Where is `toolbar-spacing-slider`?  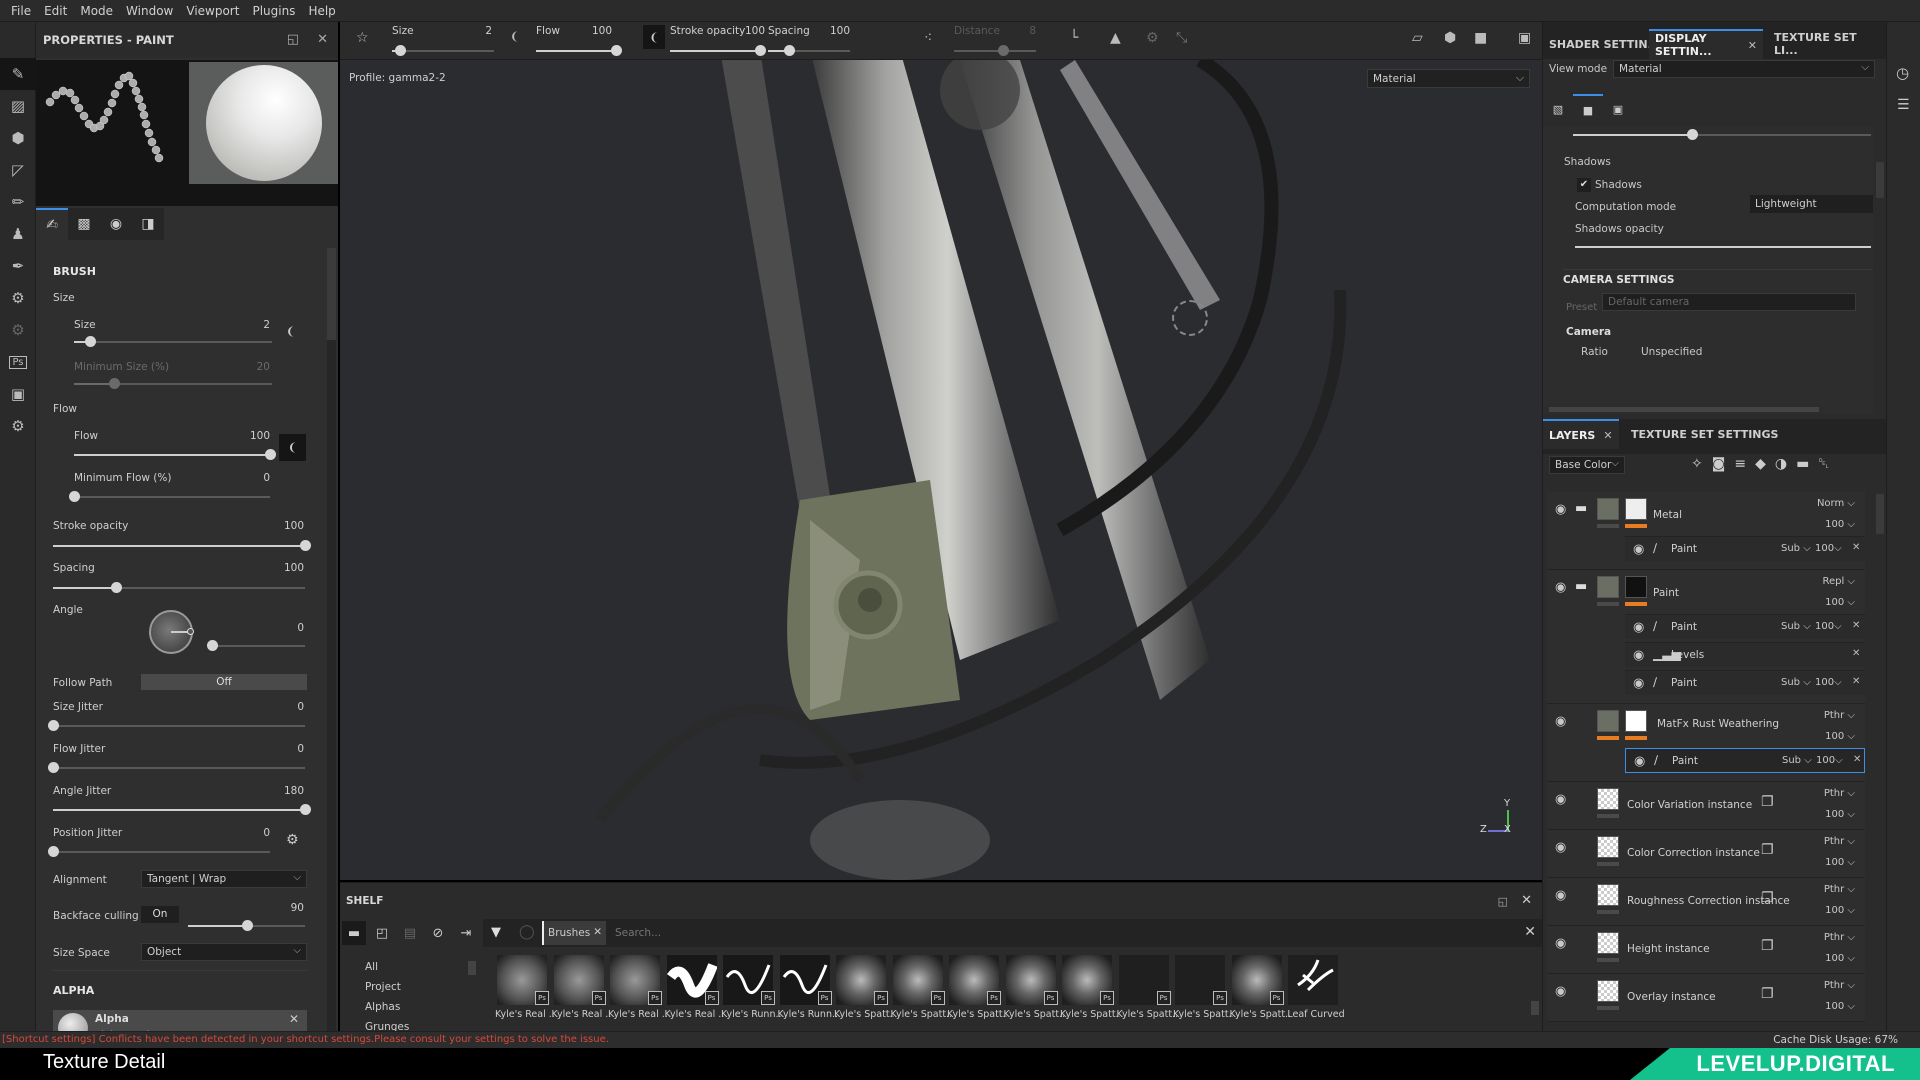 toolbar-spacing-slider is located at coordinates (809, 50).